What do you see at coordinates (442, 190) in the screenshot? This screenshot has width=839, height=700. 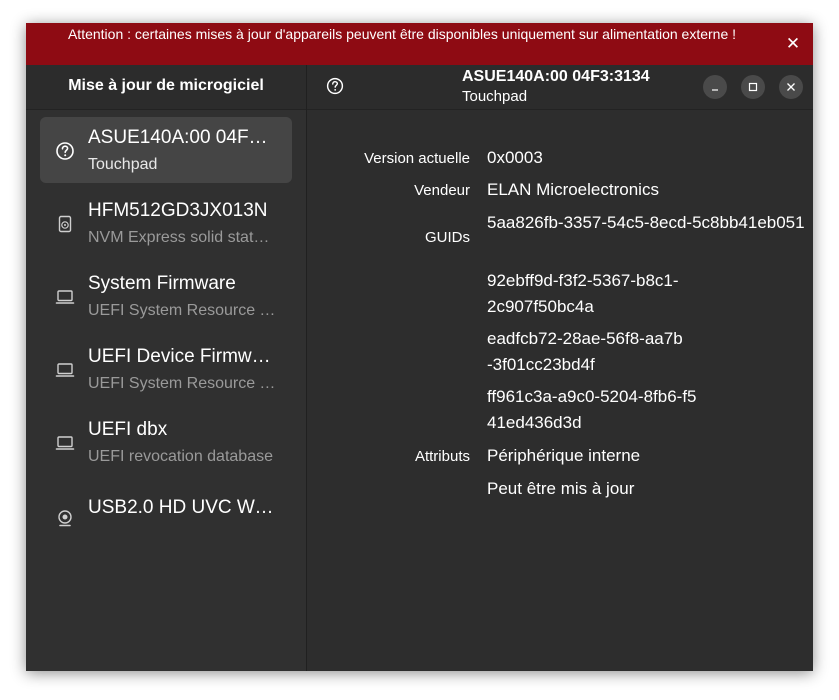 I see `vendor-label: Vendeur` at bounding box center [442, 190].